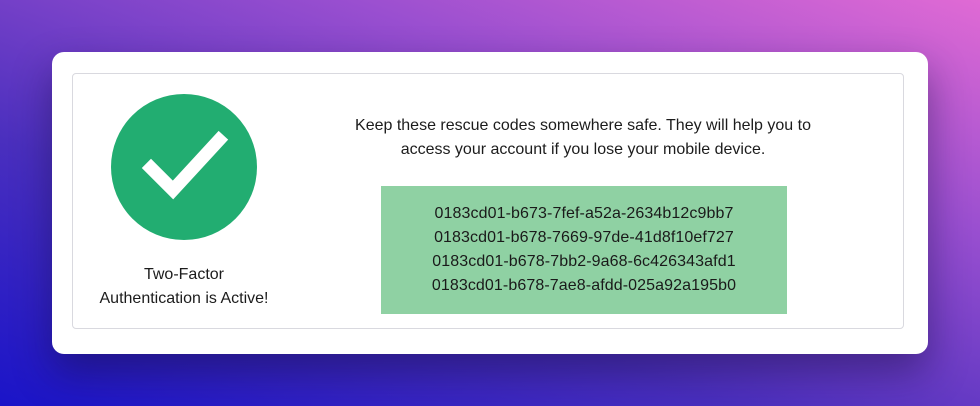 The width and height of the screenshot is (980, 406). Describe the element at coordinates (584, 261) in the screenshot. I see `rescue-code: 0183cd01-b678-7bb2-9a68-6c426343afd1` at that location.